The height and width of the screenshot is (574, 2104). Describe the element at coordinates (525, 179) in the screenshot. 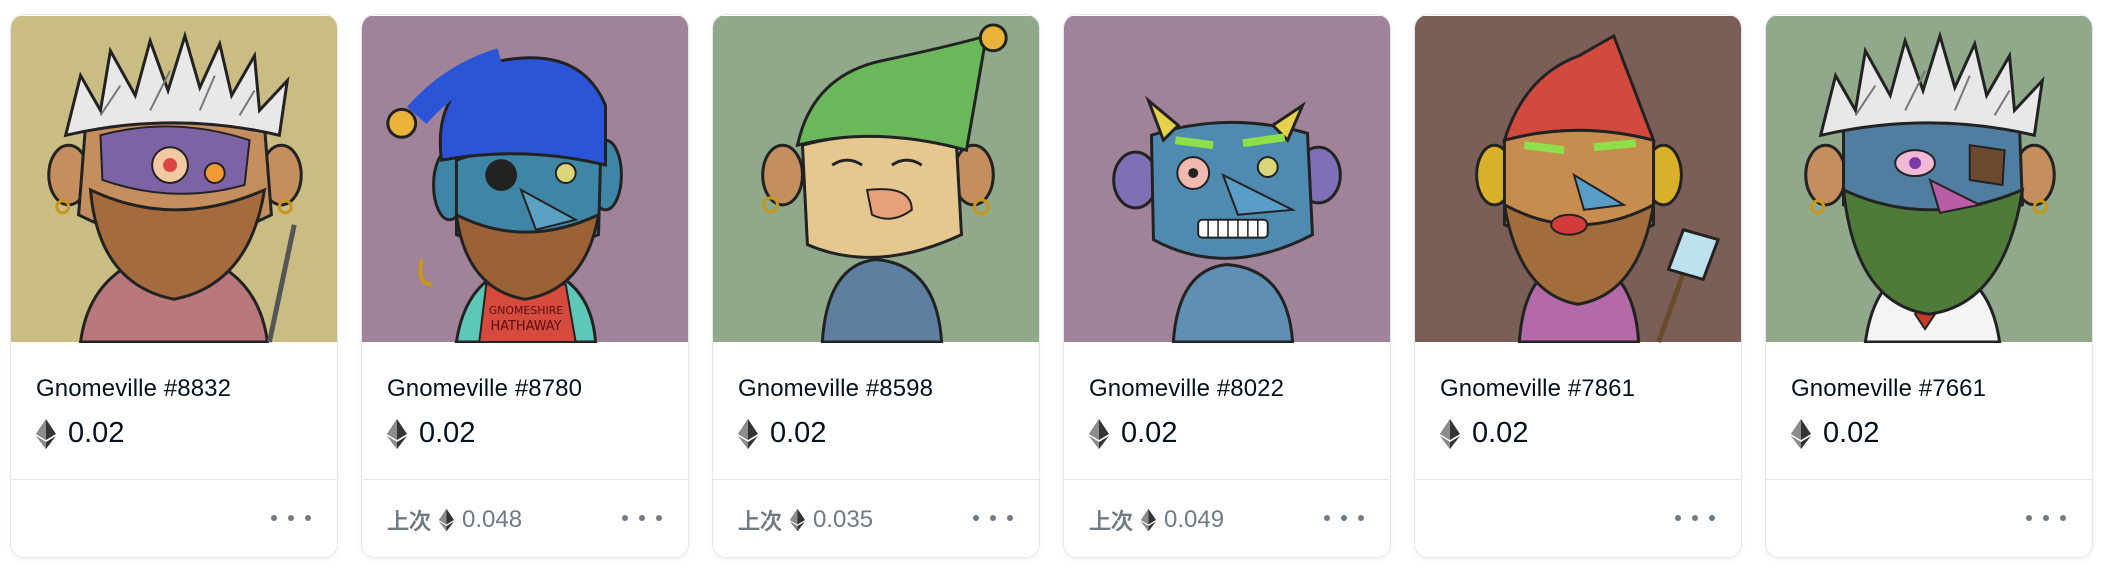

I see `nft-image: GNOMESHIRE HATHAWAY` at that location.